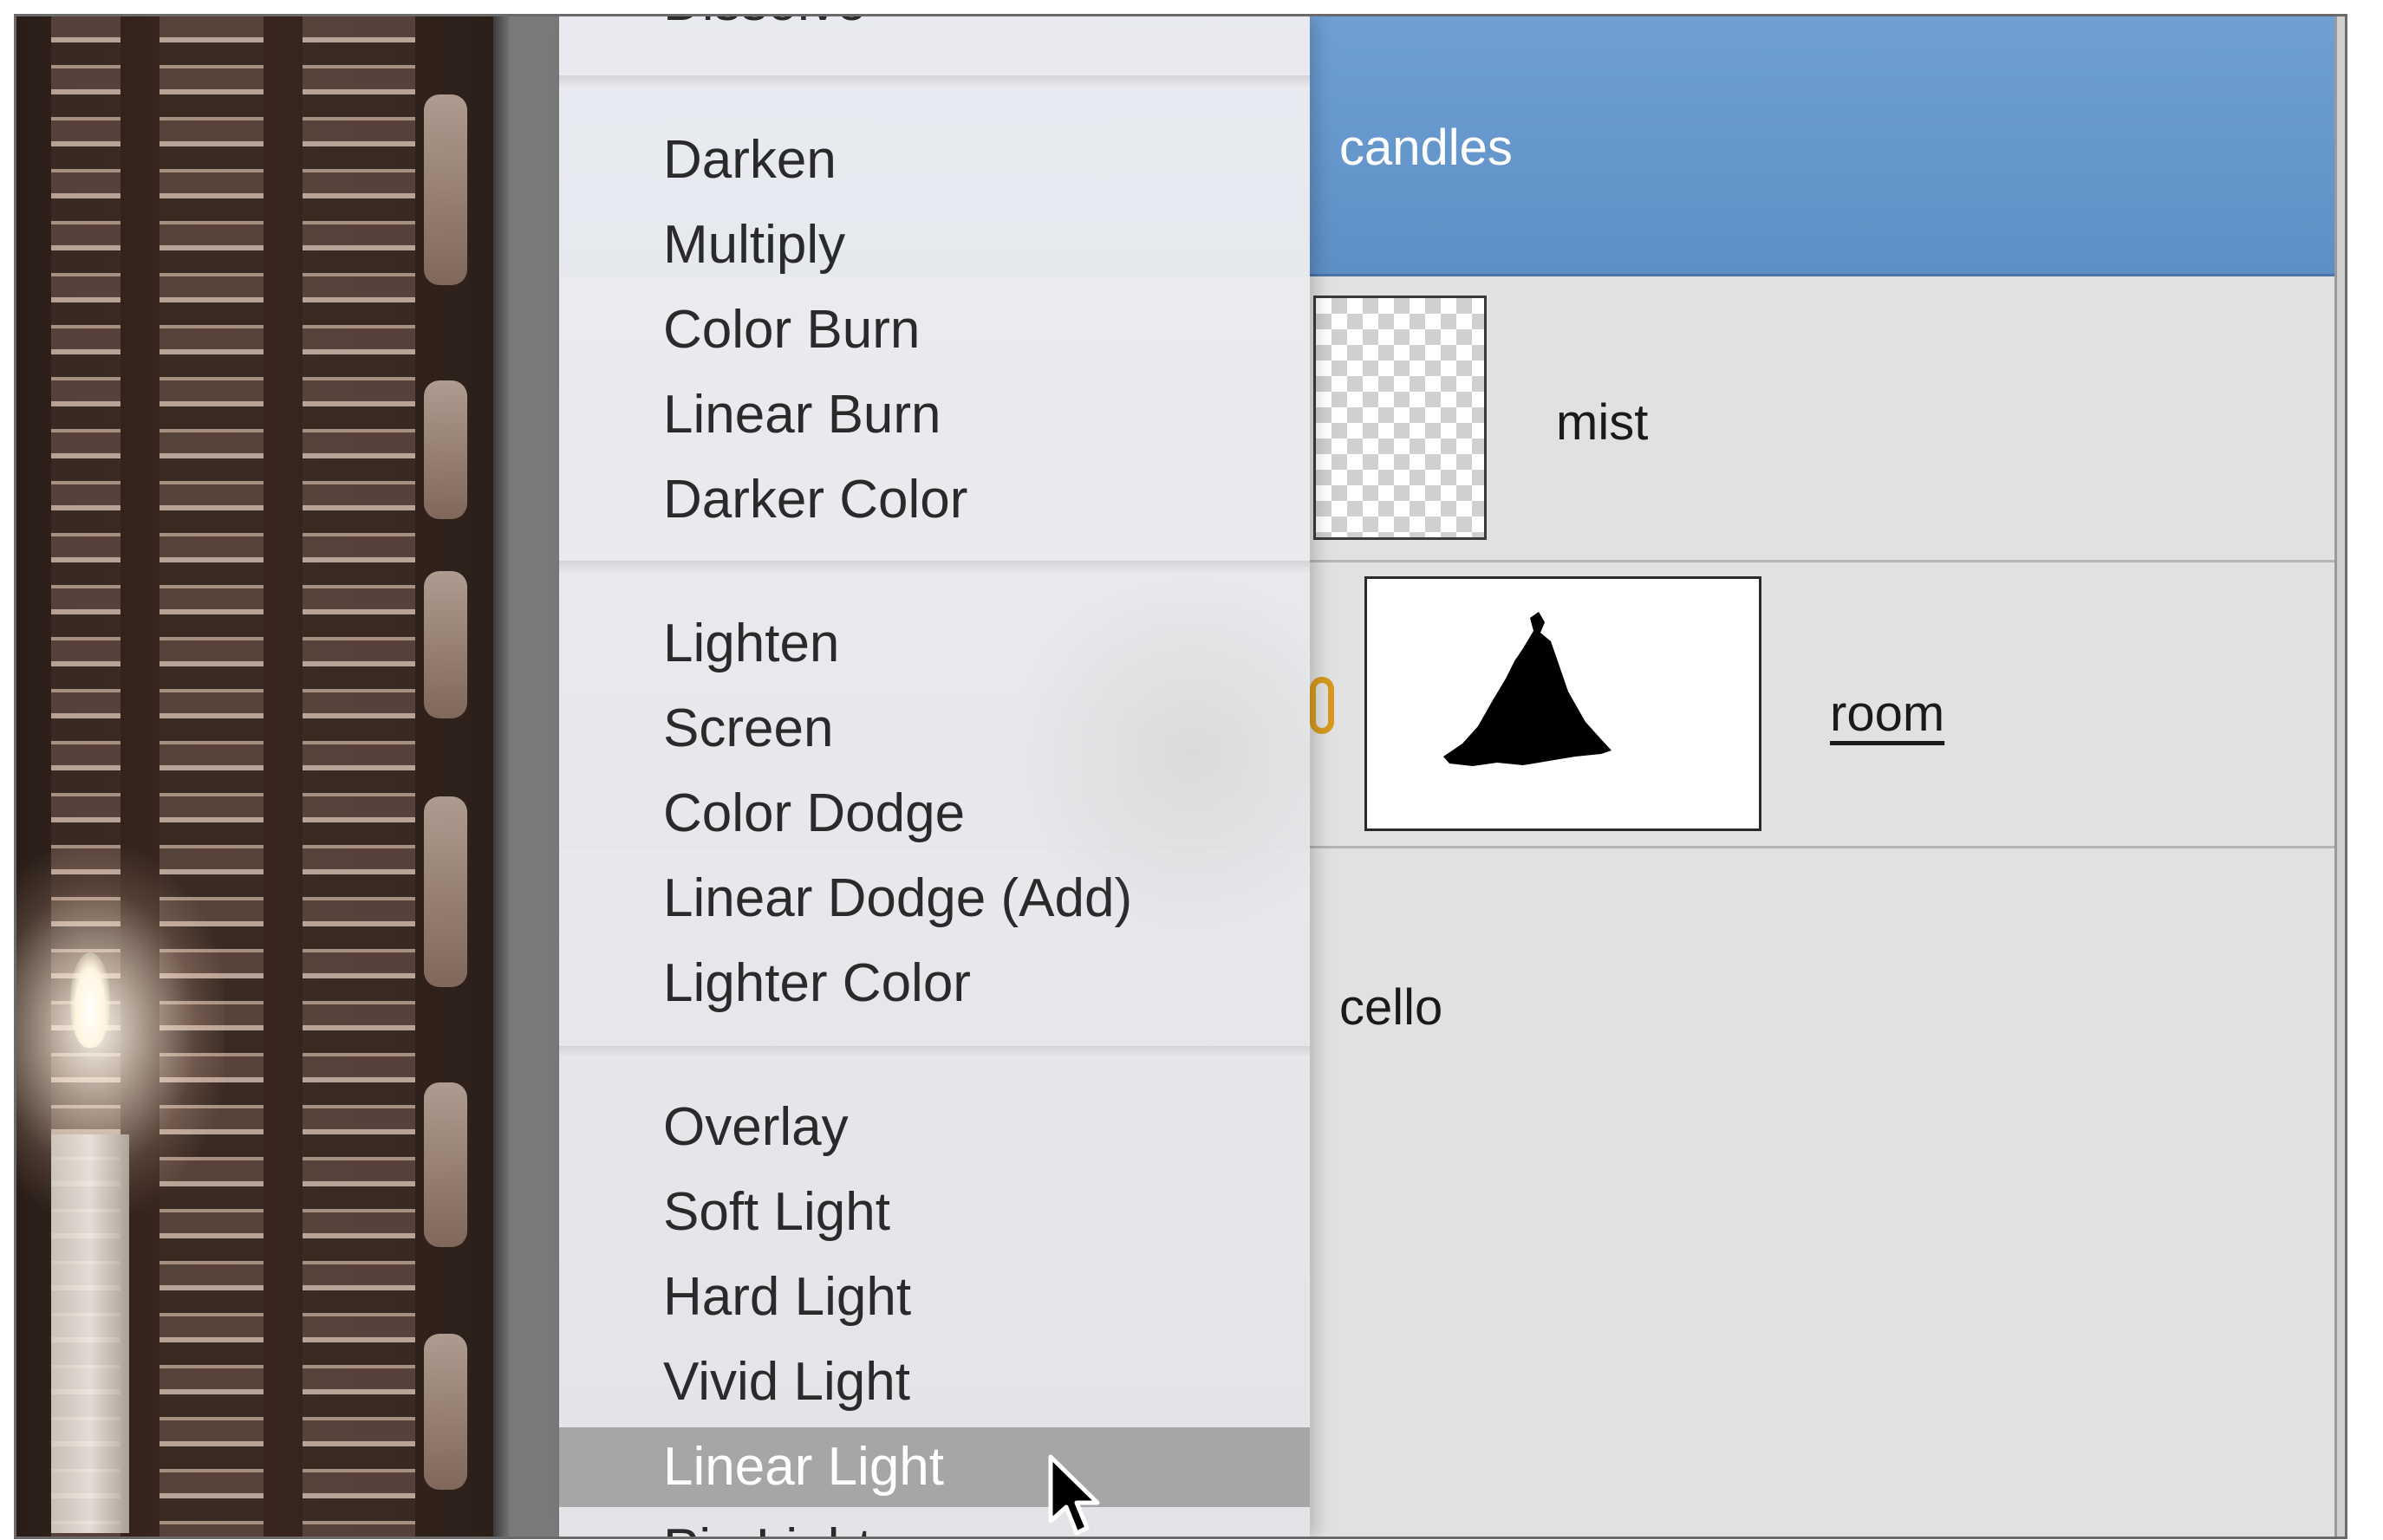 The height and width of the screenshot is (1540, 2383). Describe the element at coordinates (501, 776) in the screenshot. I see `panel-divider` at that location.